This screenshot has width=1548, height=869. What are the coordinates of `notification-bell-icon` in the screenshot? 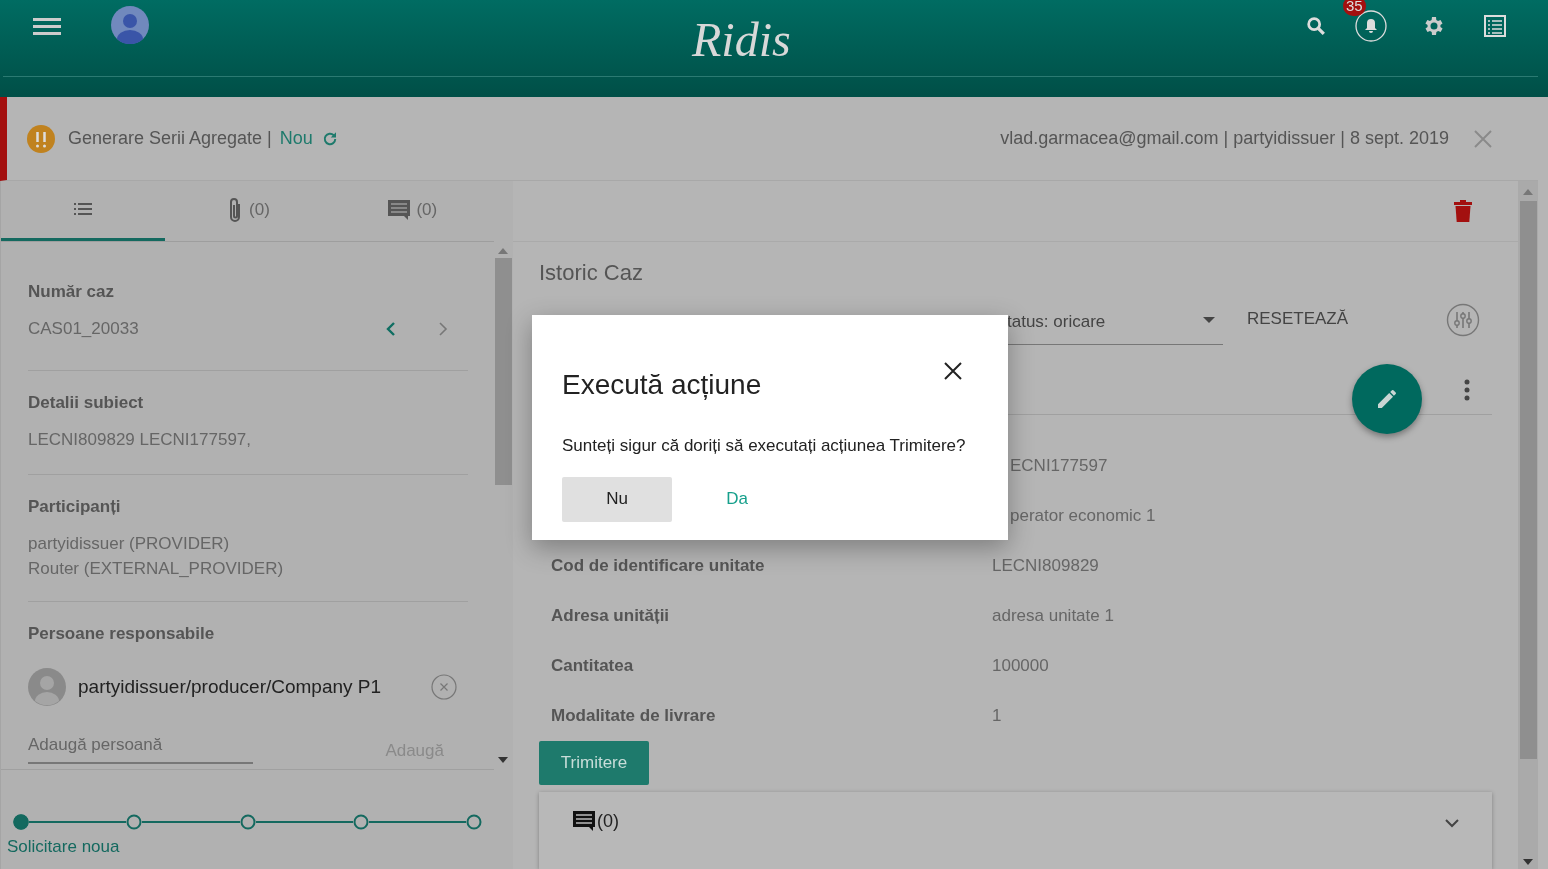 It's located at (1371, 26).